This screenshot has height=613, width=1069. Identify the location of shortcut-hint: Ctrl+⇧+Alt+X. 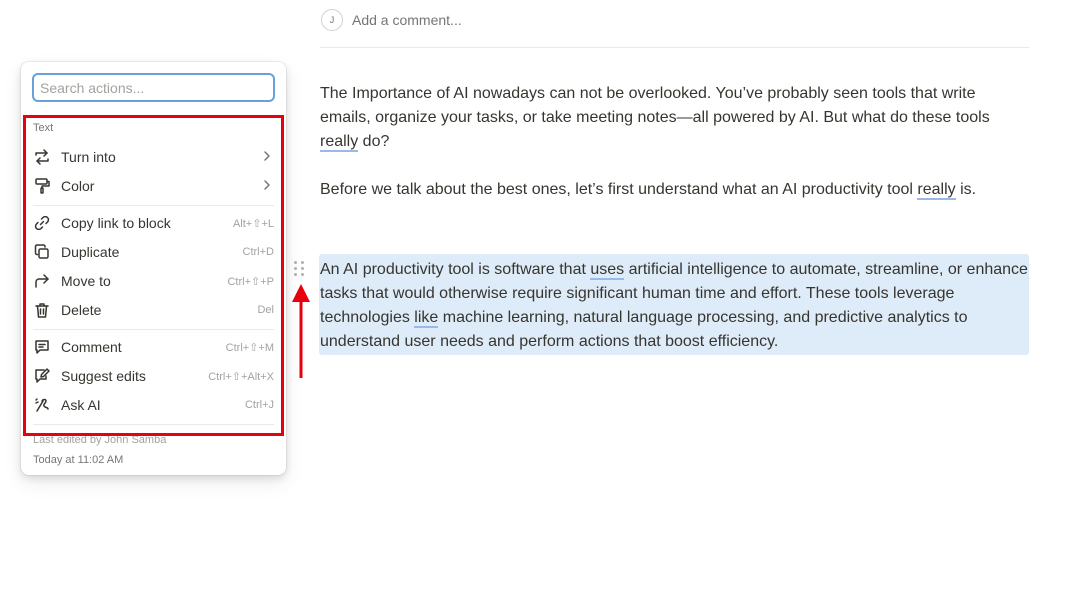
(241, 377).